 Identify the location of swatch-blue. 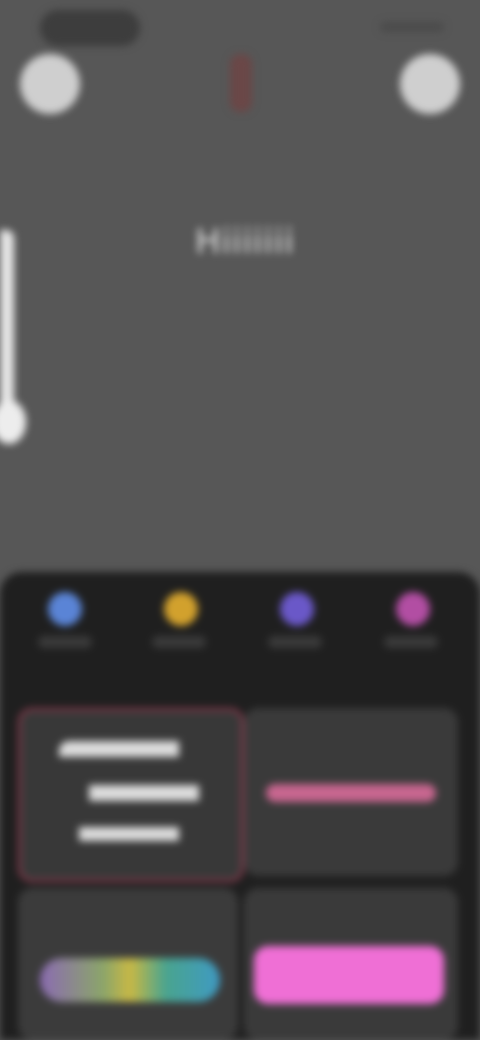
(65, 609).